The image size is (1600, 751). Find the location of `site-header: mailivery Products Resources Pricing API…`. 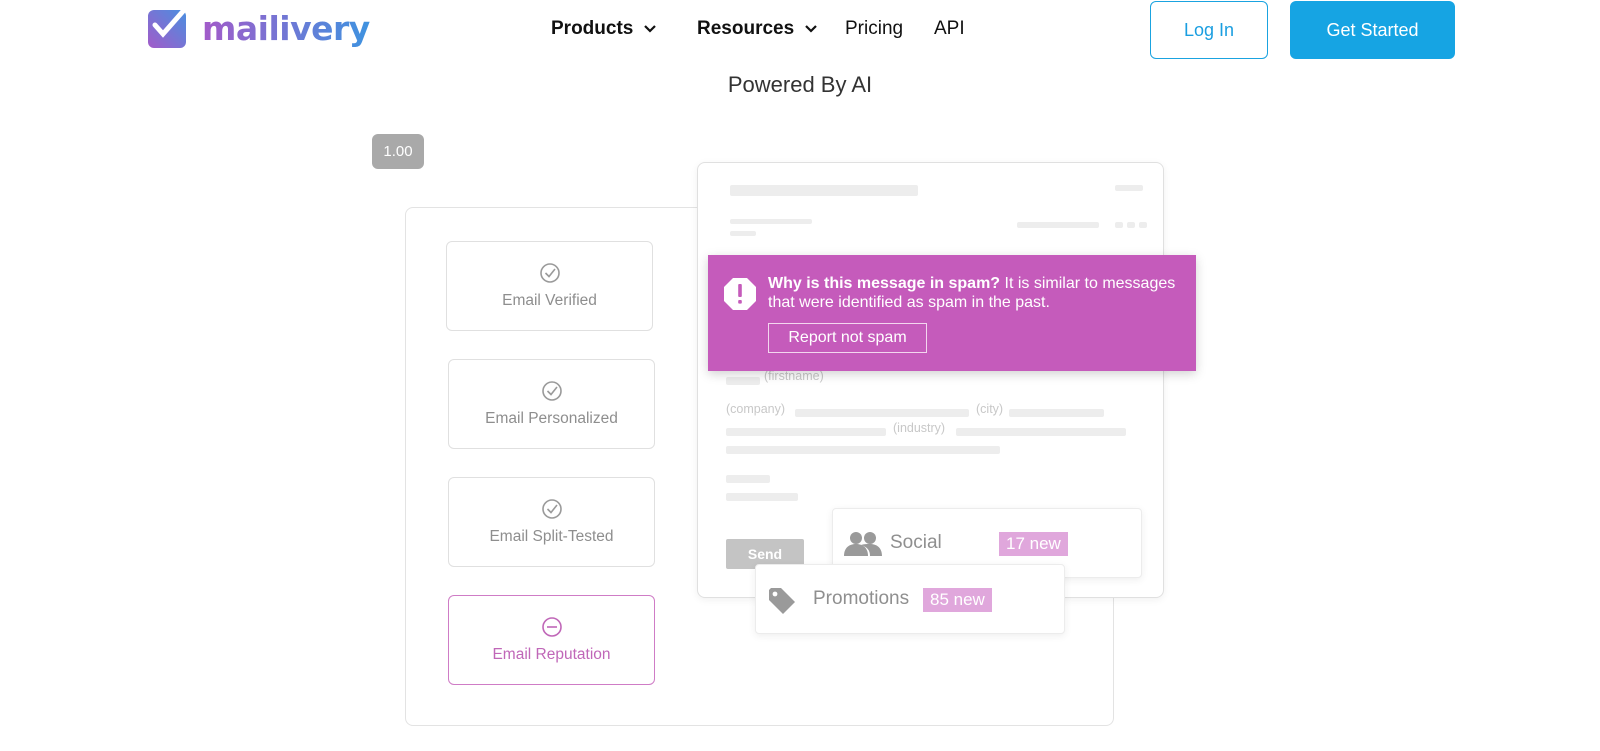

site-header: mailivery Products Resources Pricing API… is located at coordinates (800, 31).